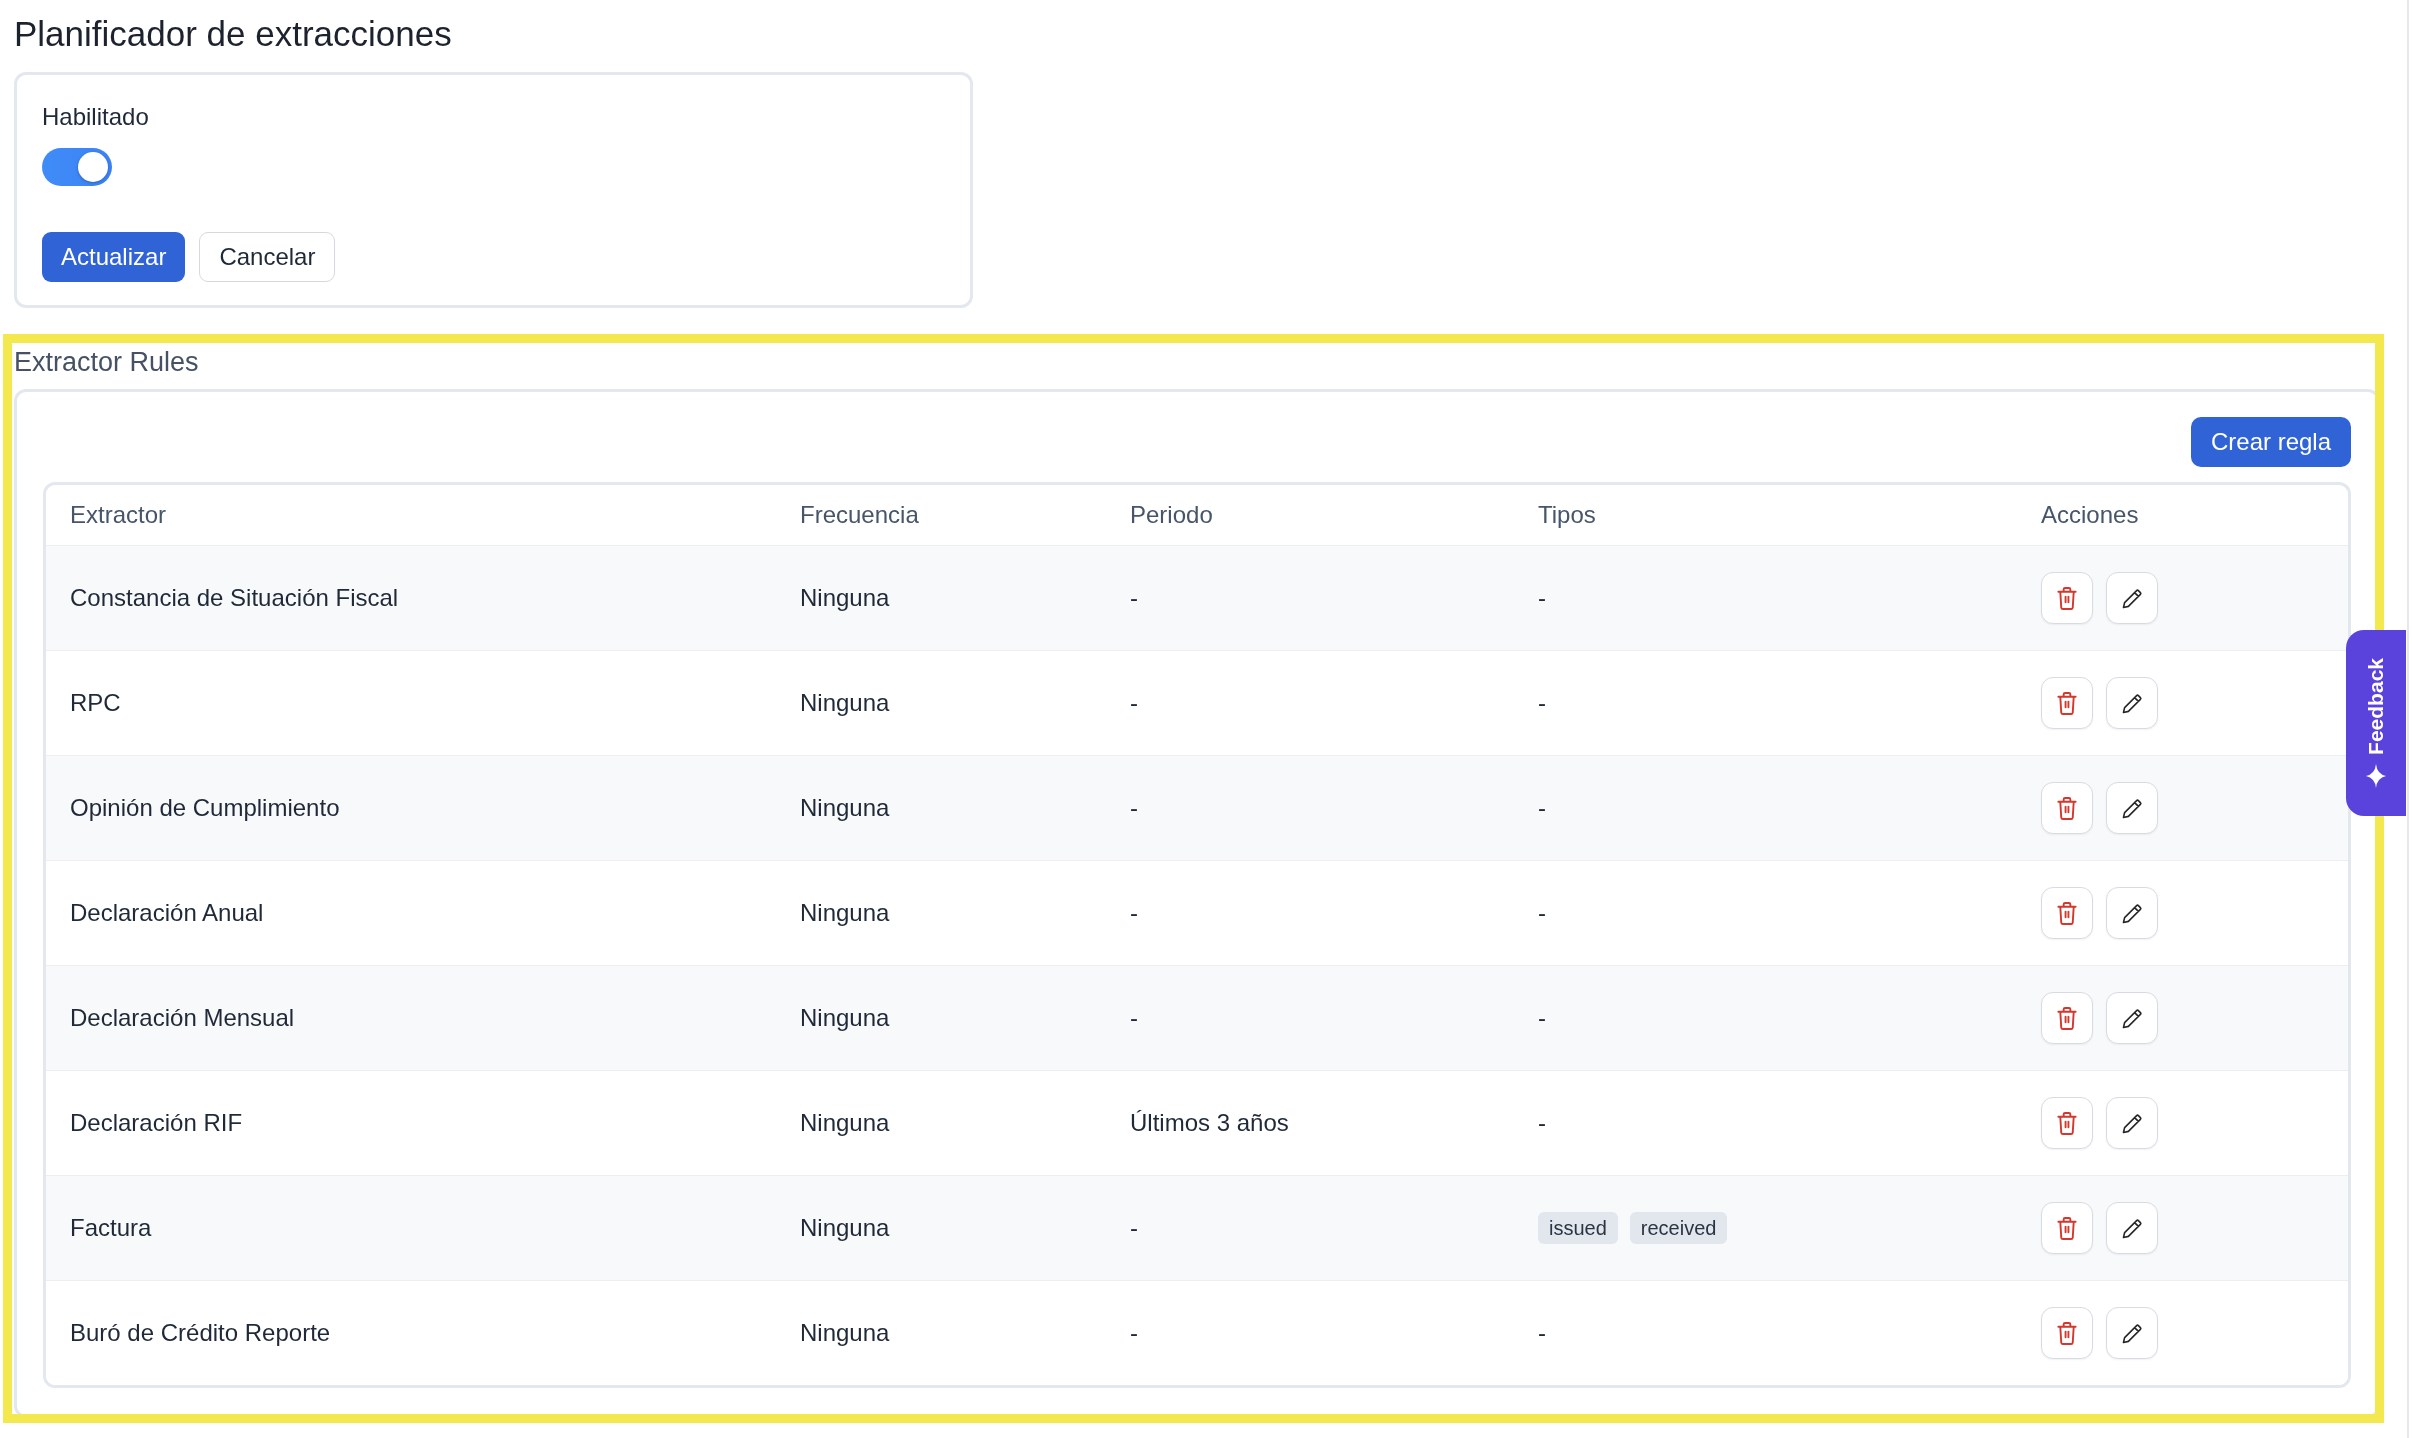 The height and width of the screenshot is (1438, 2412). What do you see at coordinates (1578, 1228) in the screenshot?
I see `type-tag: issued` at bounding box center [1578, 1228].